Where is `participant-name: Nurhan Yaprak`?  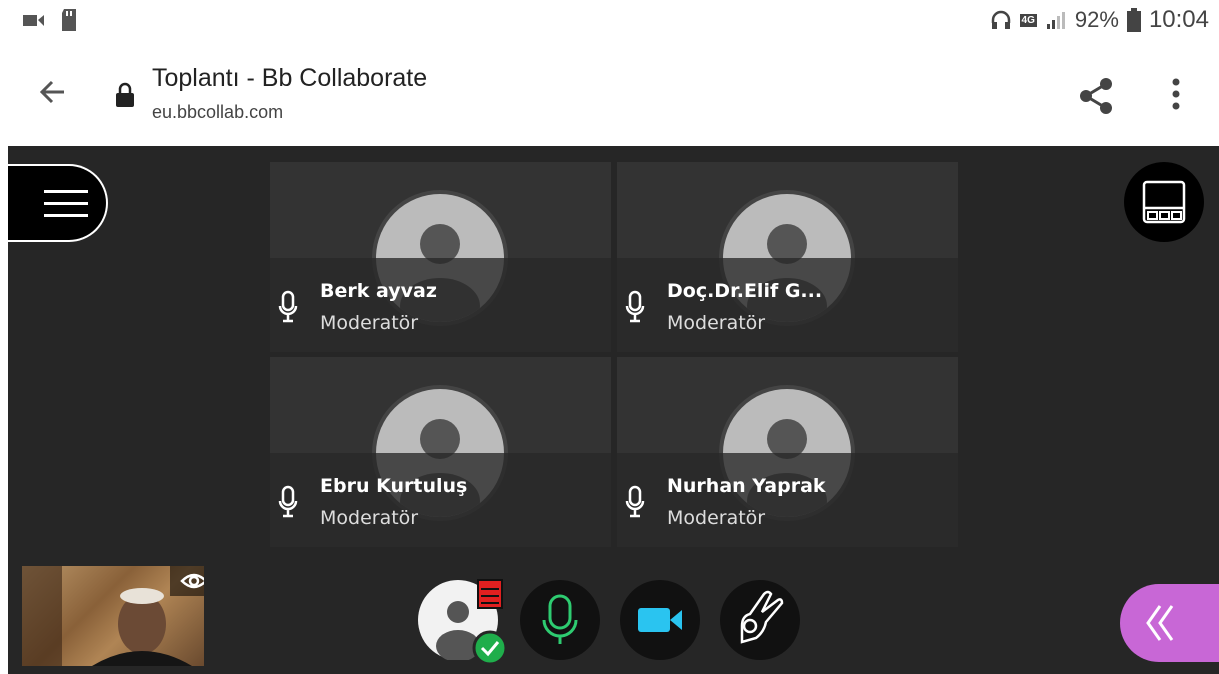
participant-name: Nurhan Yaprak is located at coordinates (746, 486).